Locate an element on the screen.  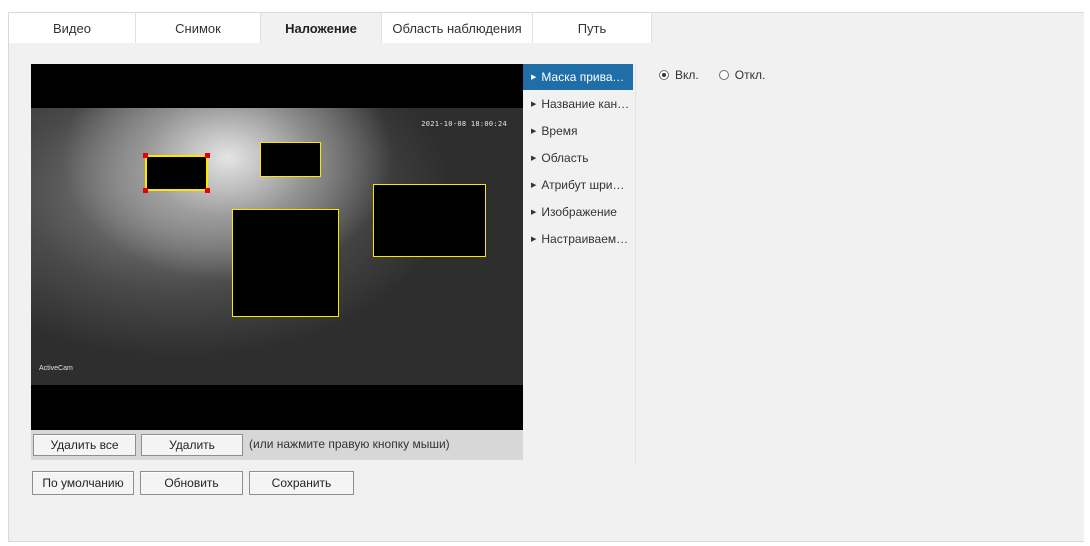
menu-item-channel-name: ▶ Название канала is located at coordinates (578, 104).